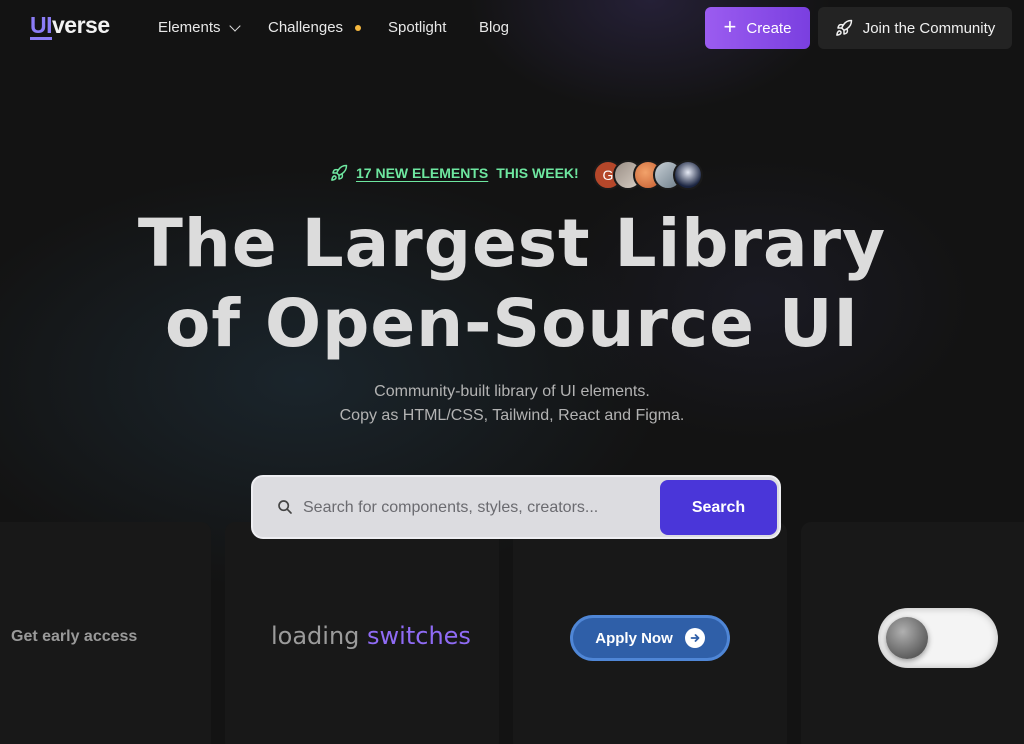 This screenshot has width=1024, height=744. Describe the element at coordinates (189, 27) in the screenshot. I see `nav-elements-label: Elements` at that location.